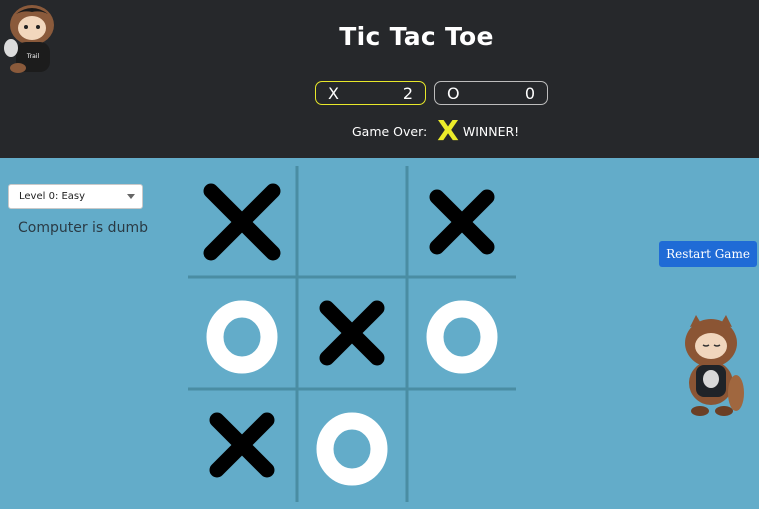 This screenshot has height=509, width=759. Describe the element at coordinates (435, 131) in the screenshot. I see `game-status: Game Over: X WINNER!` at that location.